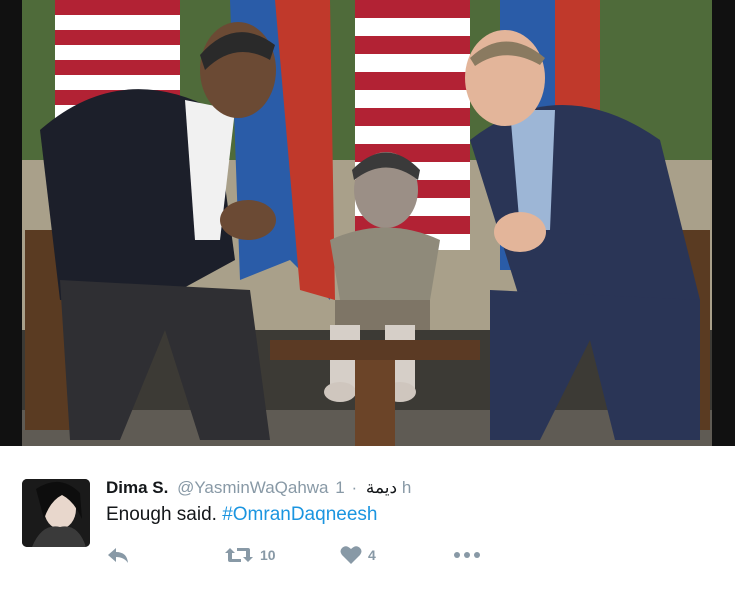 The height and width of the screenshot is (596, 735). I want to click on avatar, so click(56, 513).